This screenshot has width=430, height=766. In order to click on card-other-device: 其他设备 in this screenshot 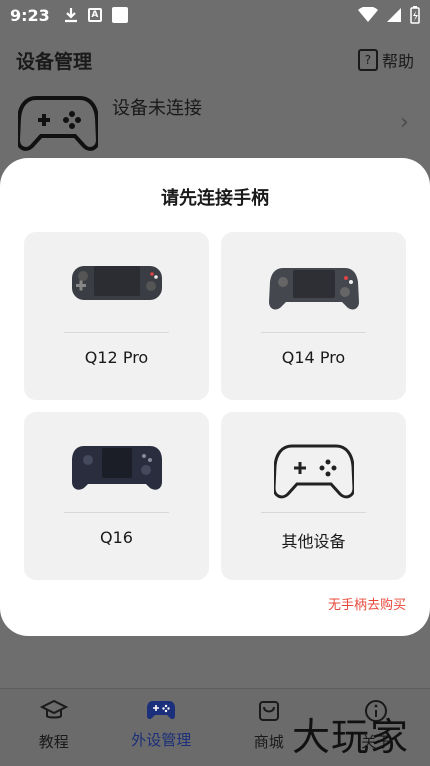, I will do `click(313, 496)`.